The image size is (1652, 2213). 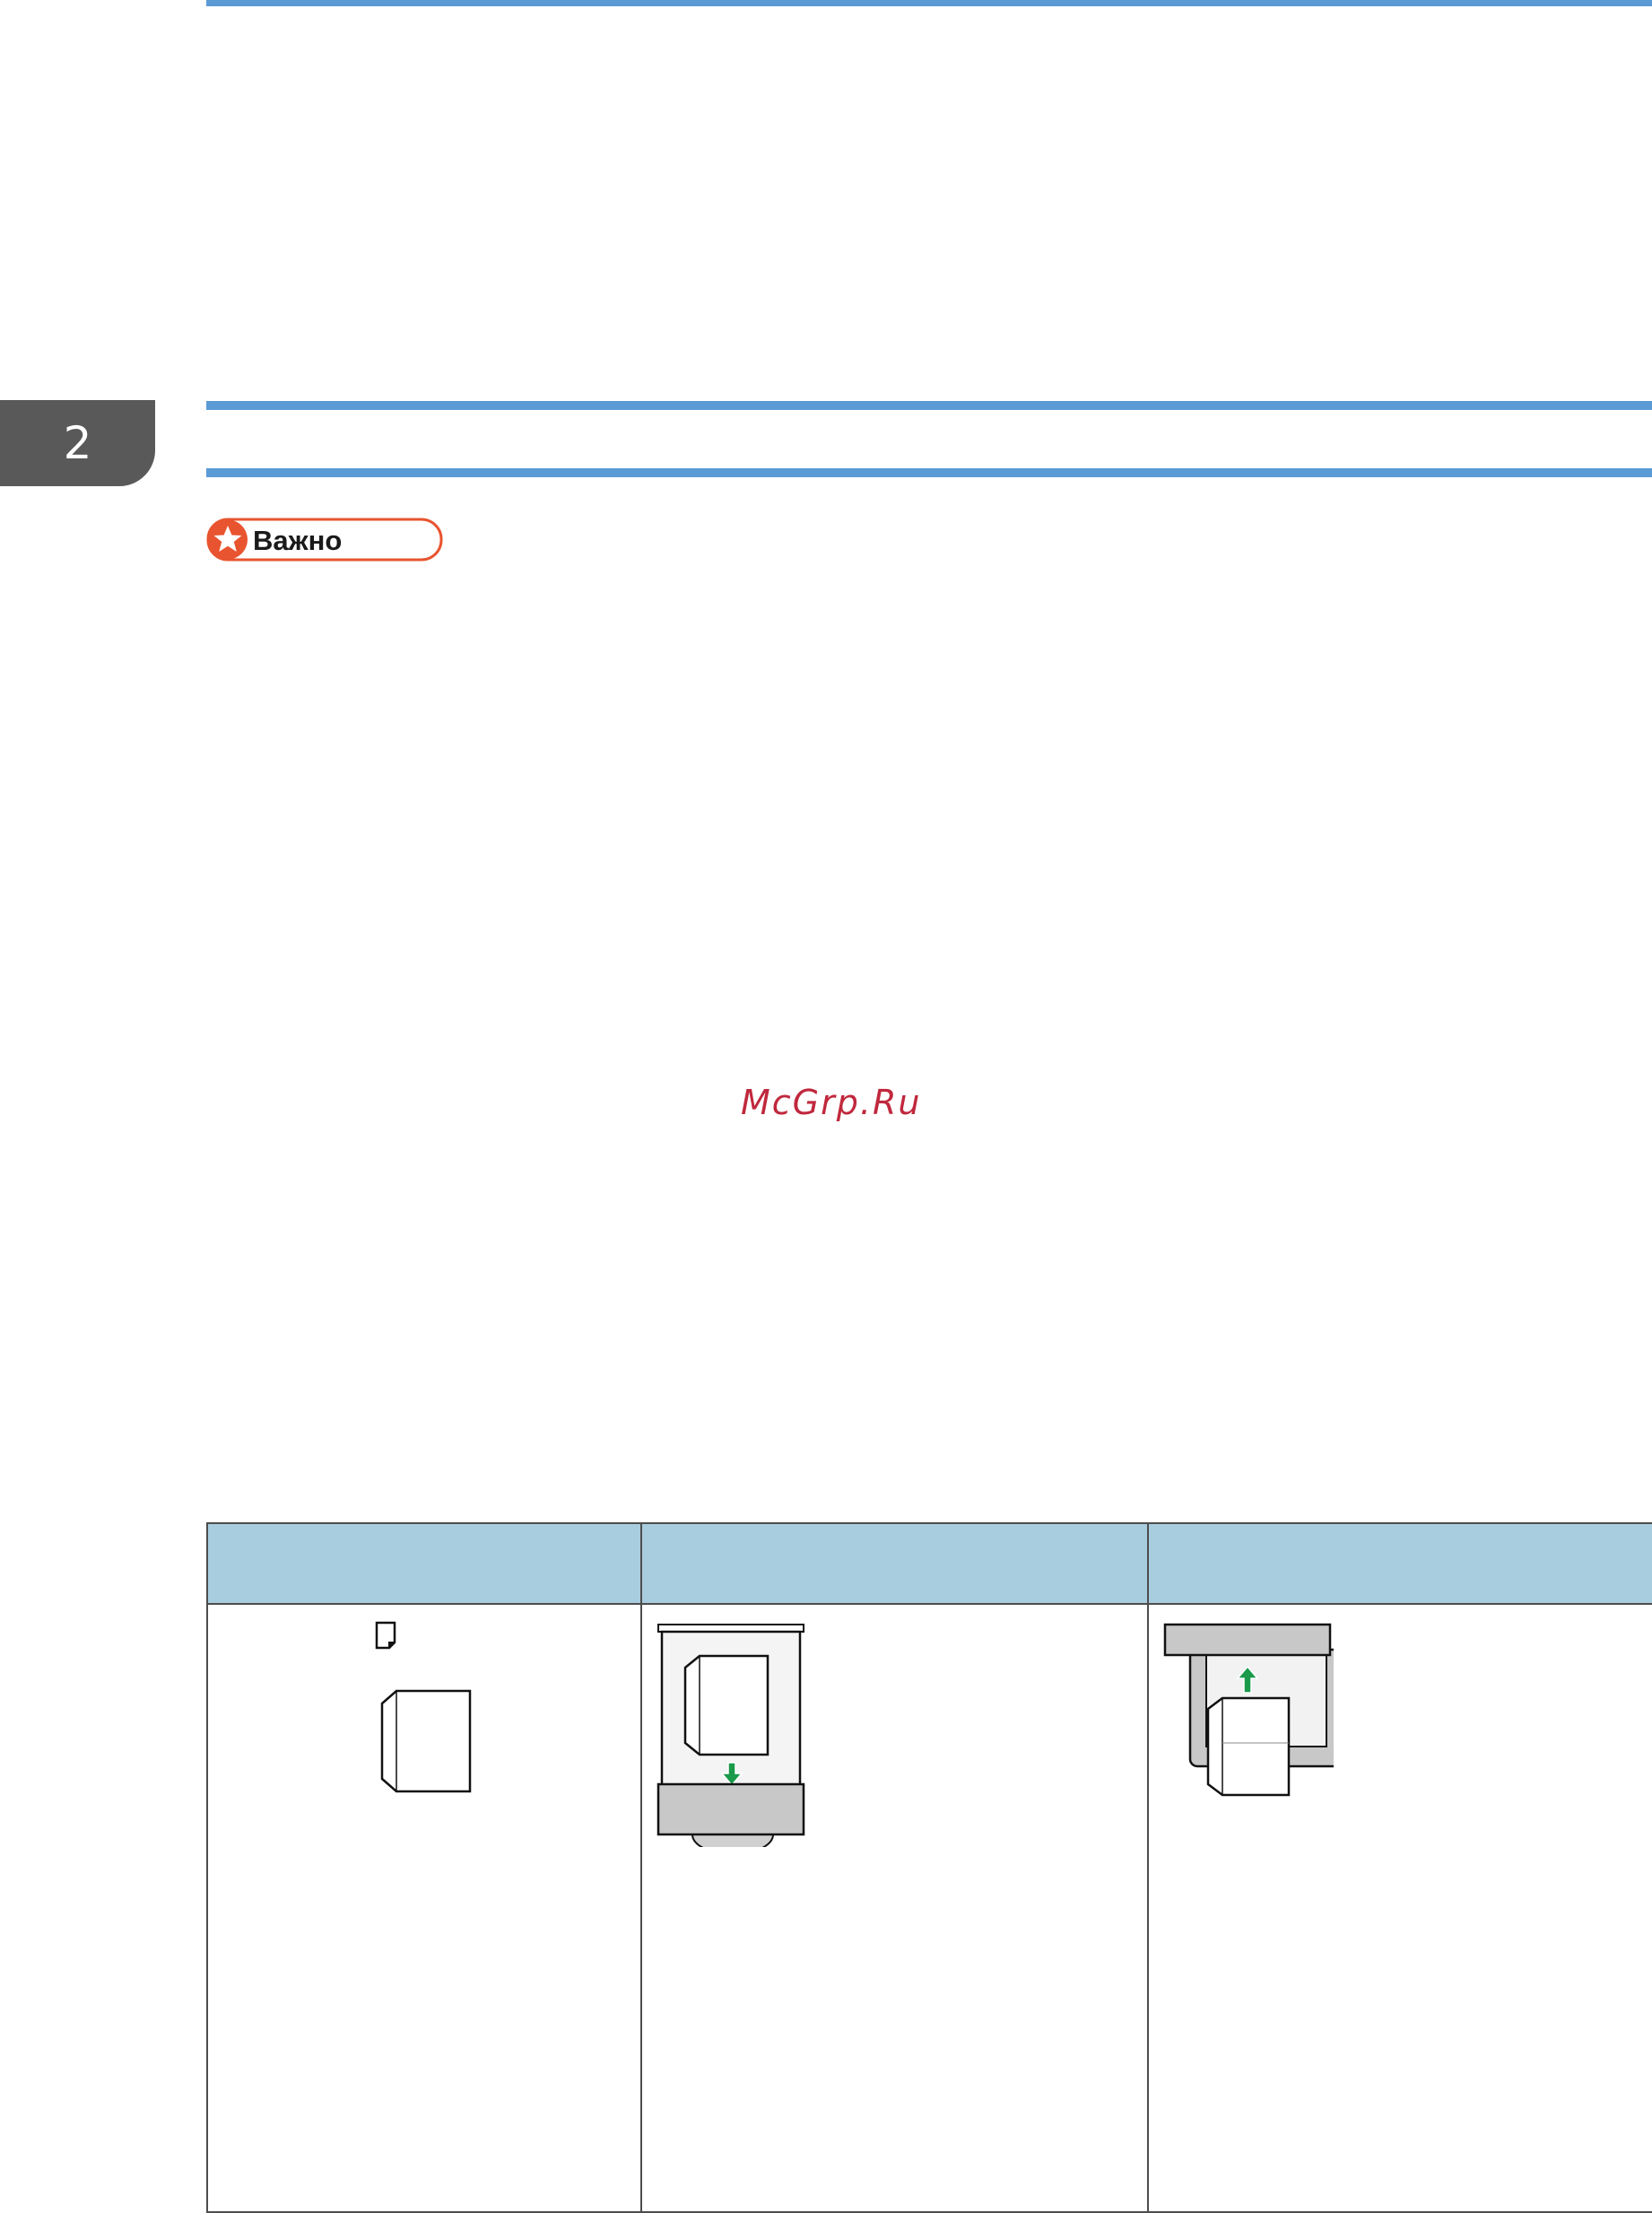 I want to click on chapter-tab: 2, so click(x=77, y=443).